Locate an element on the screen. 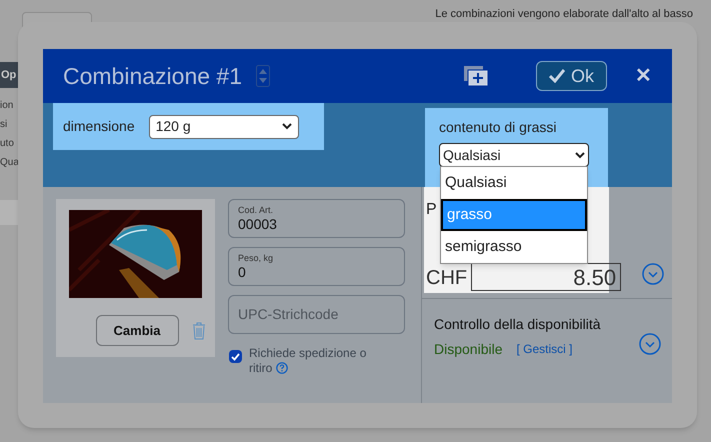 This screenshot has height=442, width=711. text-field: Peso, kg 0 is located at coordinates (316, 266).